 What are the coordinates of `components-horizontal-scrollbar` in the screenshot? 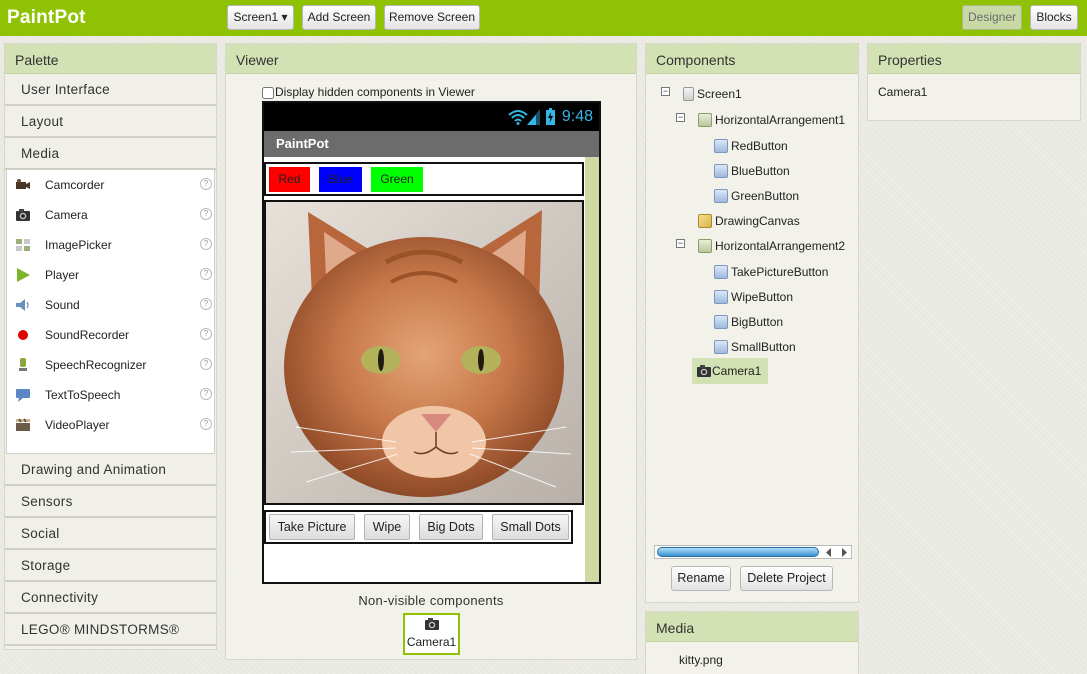 It's located at (753, 552).